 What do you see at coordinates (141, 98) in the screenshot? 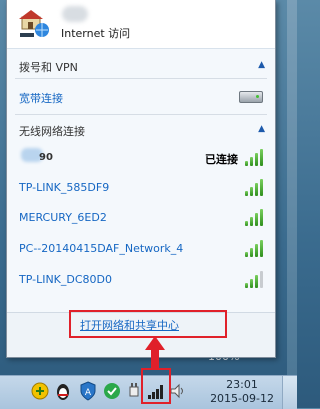
I see `list-item-broadband: 宽带连接` at bounding box center [141, 98].